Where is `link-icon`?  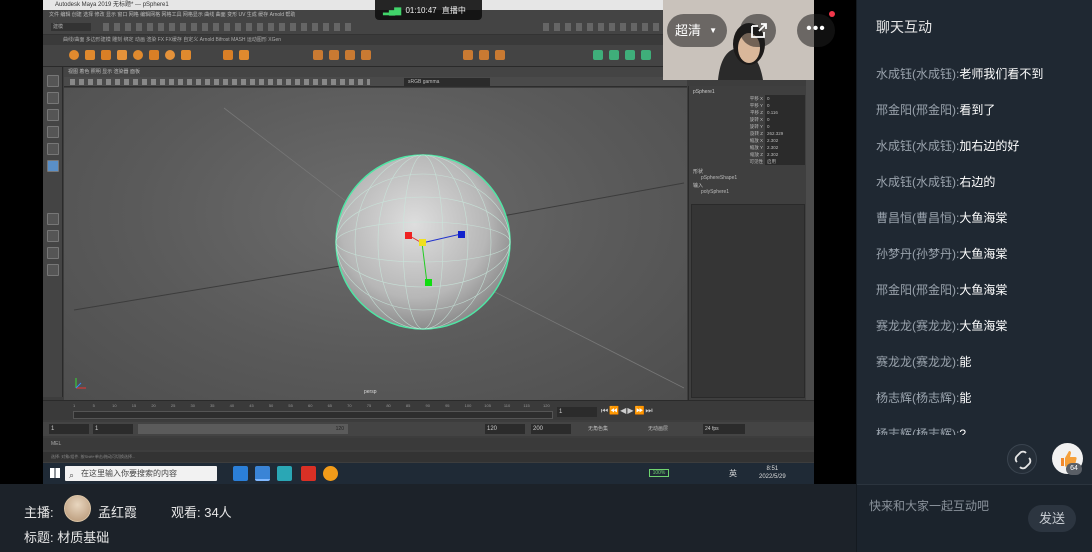
link-icon is located at coordinates (1023, 460).